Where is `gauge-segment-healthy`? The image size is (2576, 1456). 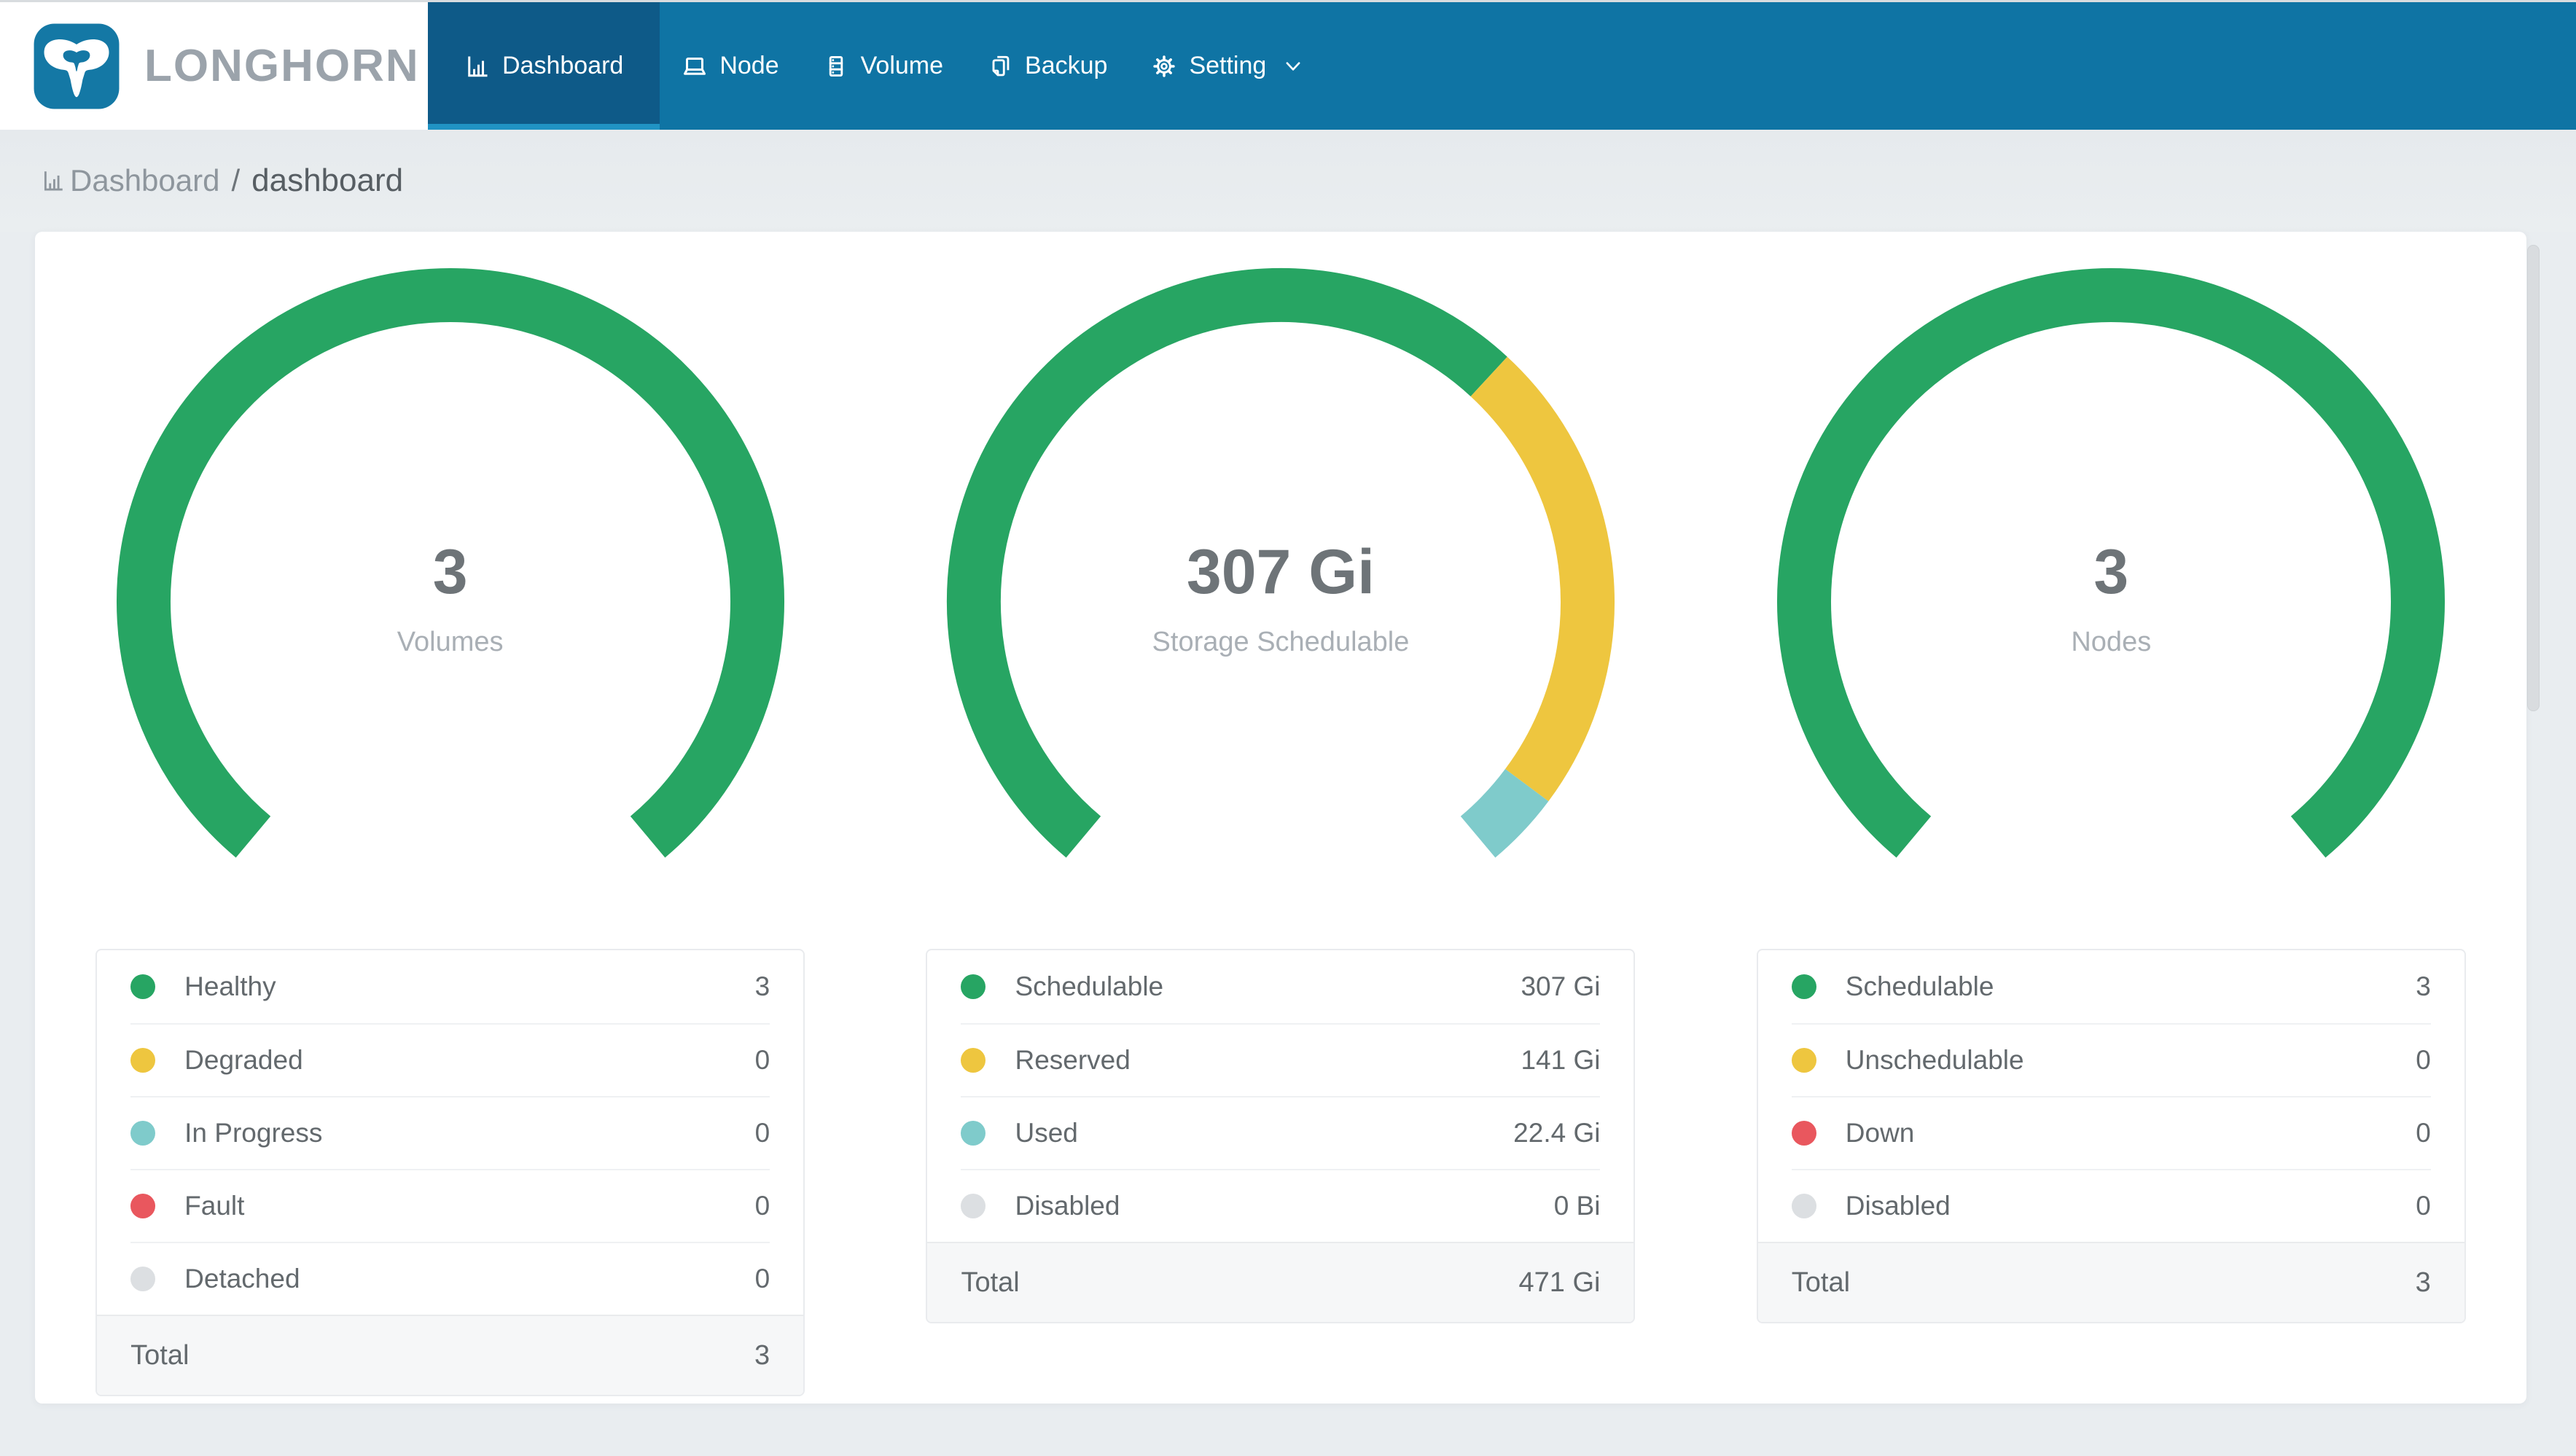 gauge-segment-healthy is located at coordinates (450, 563).